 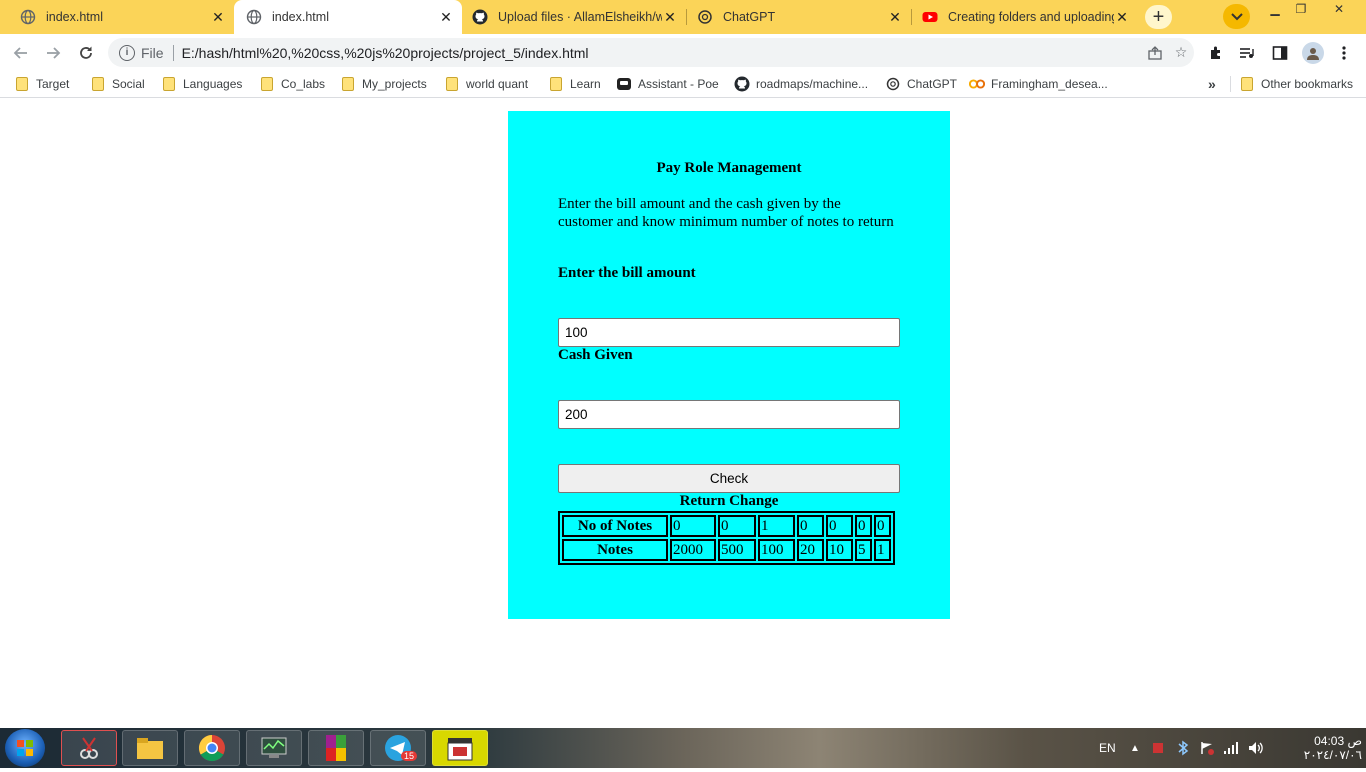 I want to click on taskbar-file-explorer, so click(x=150, y=748).